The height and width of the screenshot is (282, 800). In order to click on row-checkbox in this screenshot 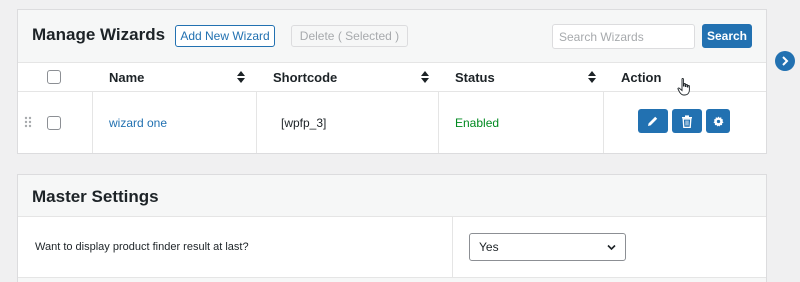, I will do `click(54, 123)`.